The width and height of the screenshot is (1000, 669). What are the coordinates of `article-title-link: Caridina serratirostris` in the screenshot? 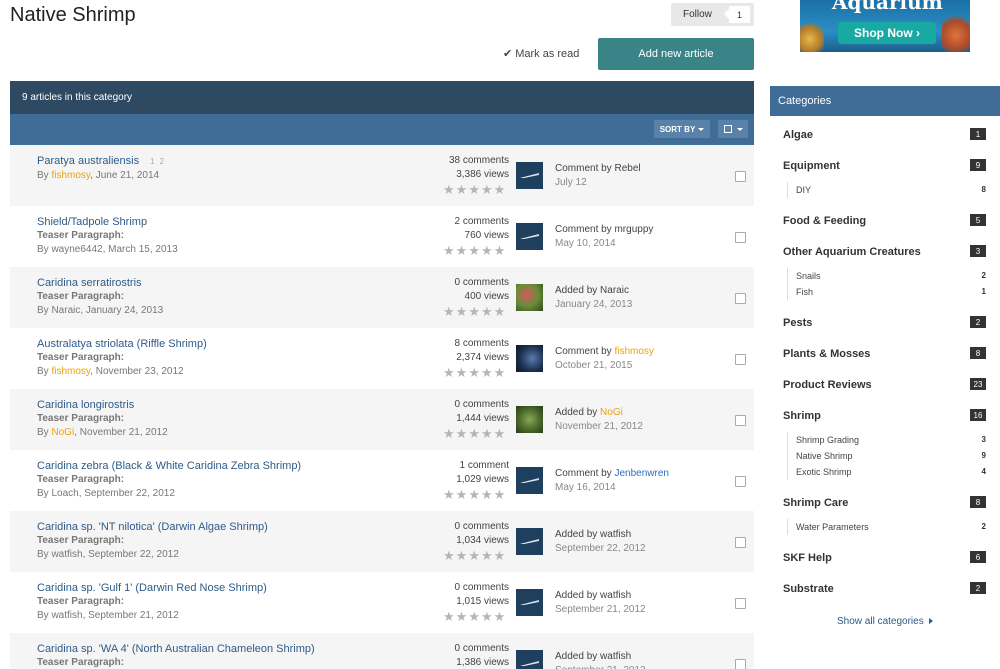 It's located at (89, 283).